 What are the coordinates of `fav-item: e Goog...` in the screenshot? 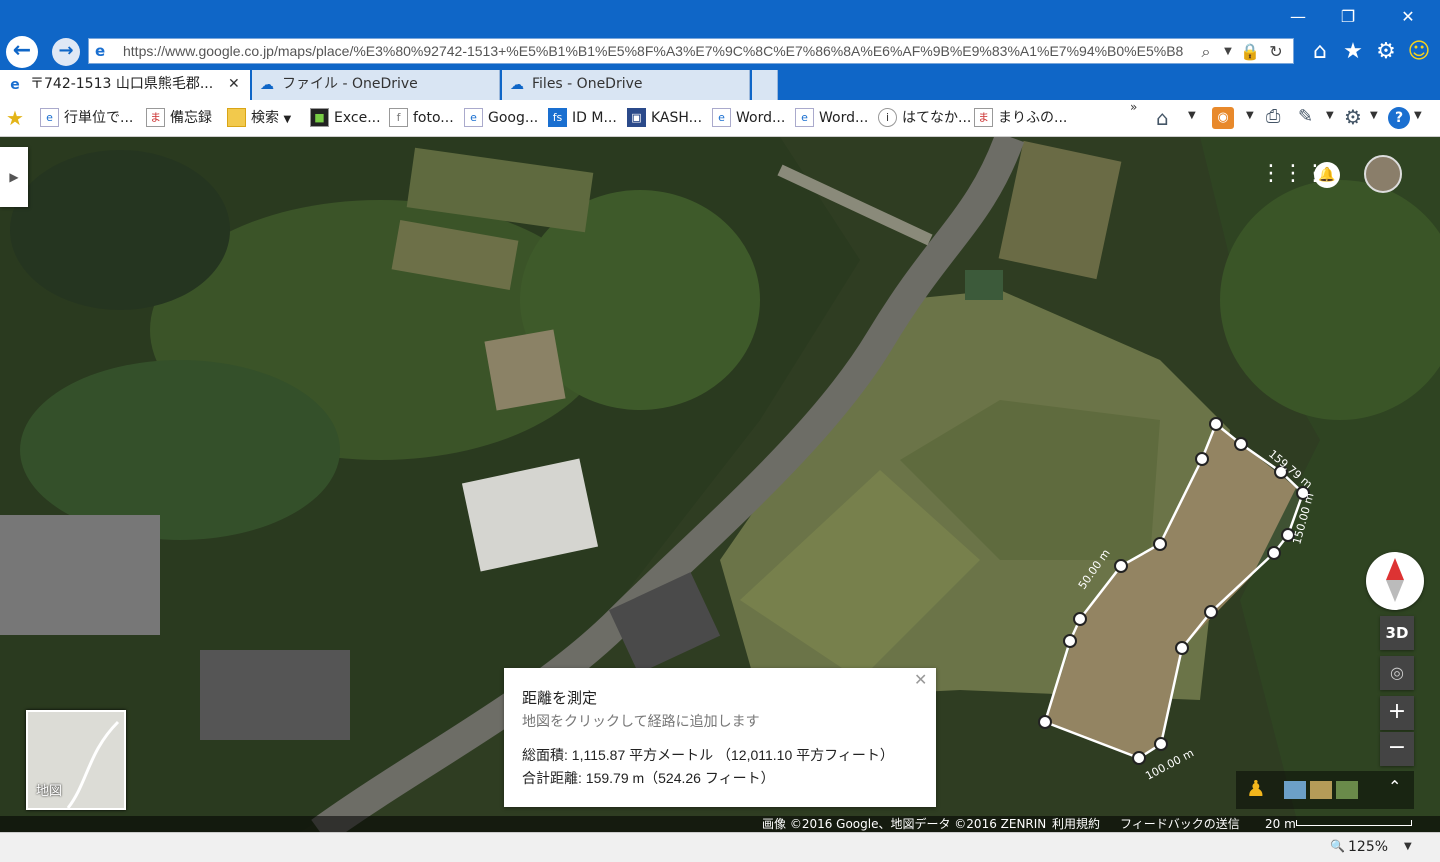 It's located at (501, 118).